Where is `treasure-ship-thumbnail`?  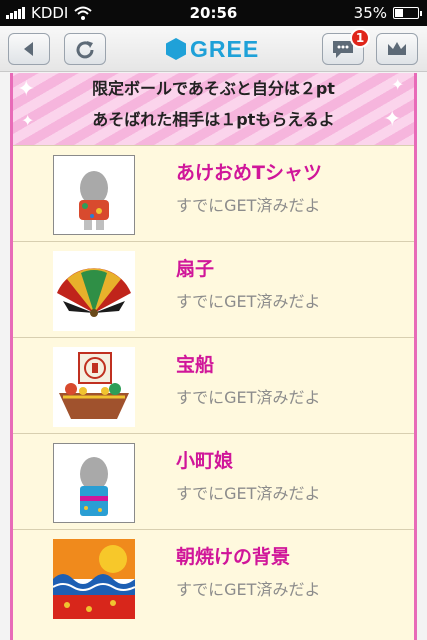 treasure-ship-thumbnail is located at coordinates (94, 387).